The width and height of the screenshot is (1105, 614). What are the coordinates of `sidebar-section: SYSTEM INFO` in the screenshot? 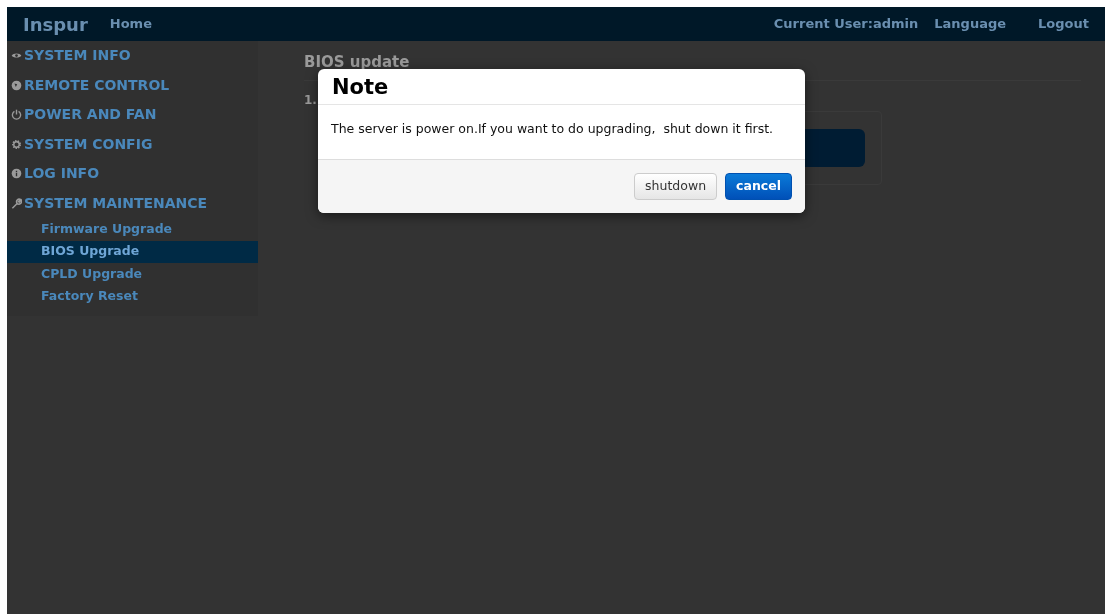 It's located at (132, 56).